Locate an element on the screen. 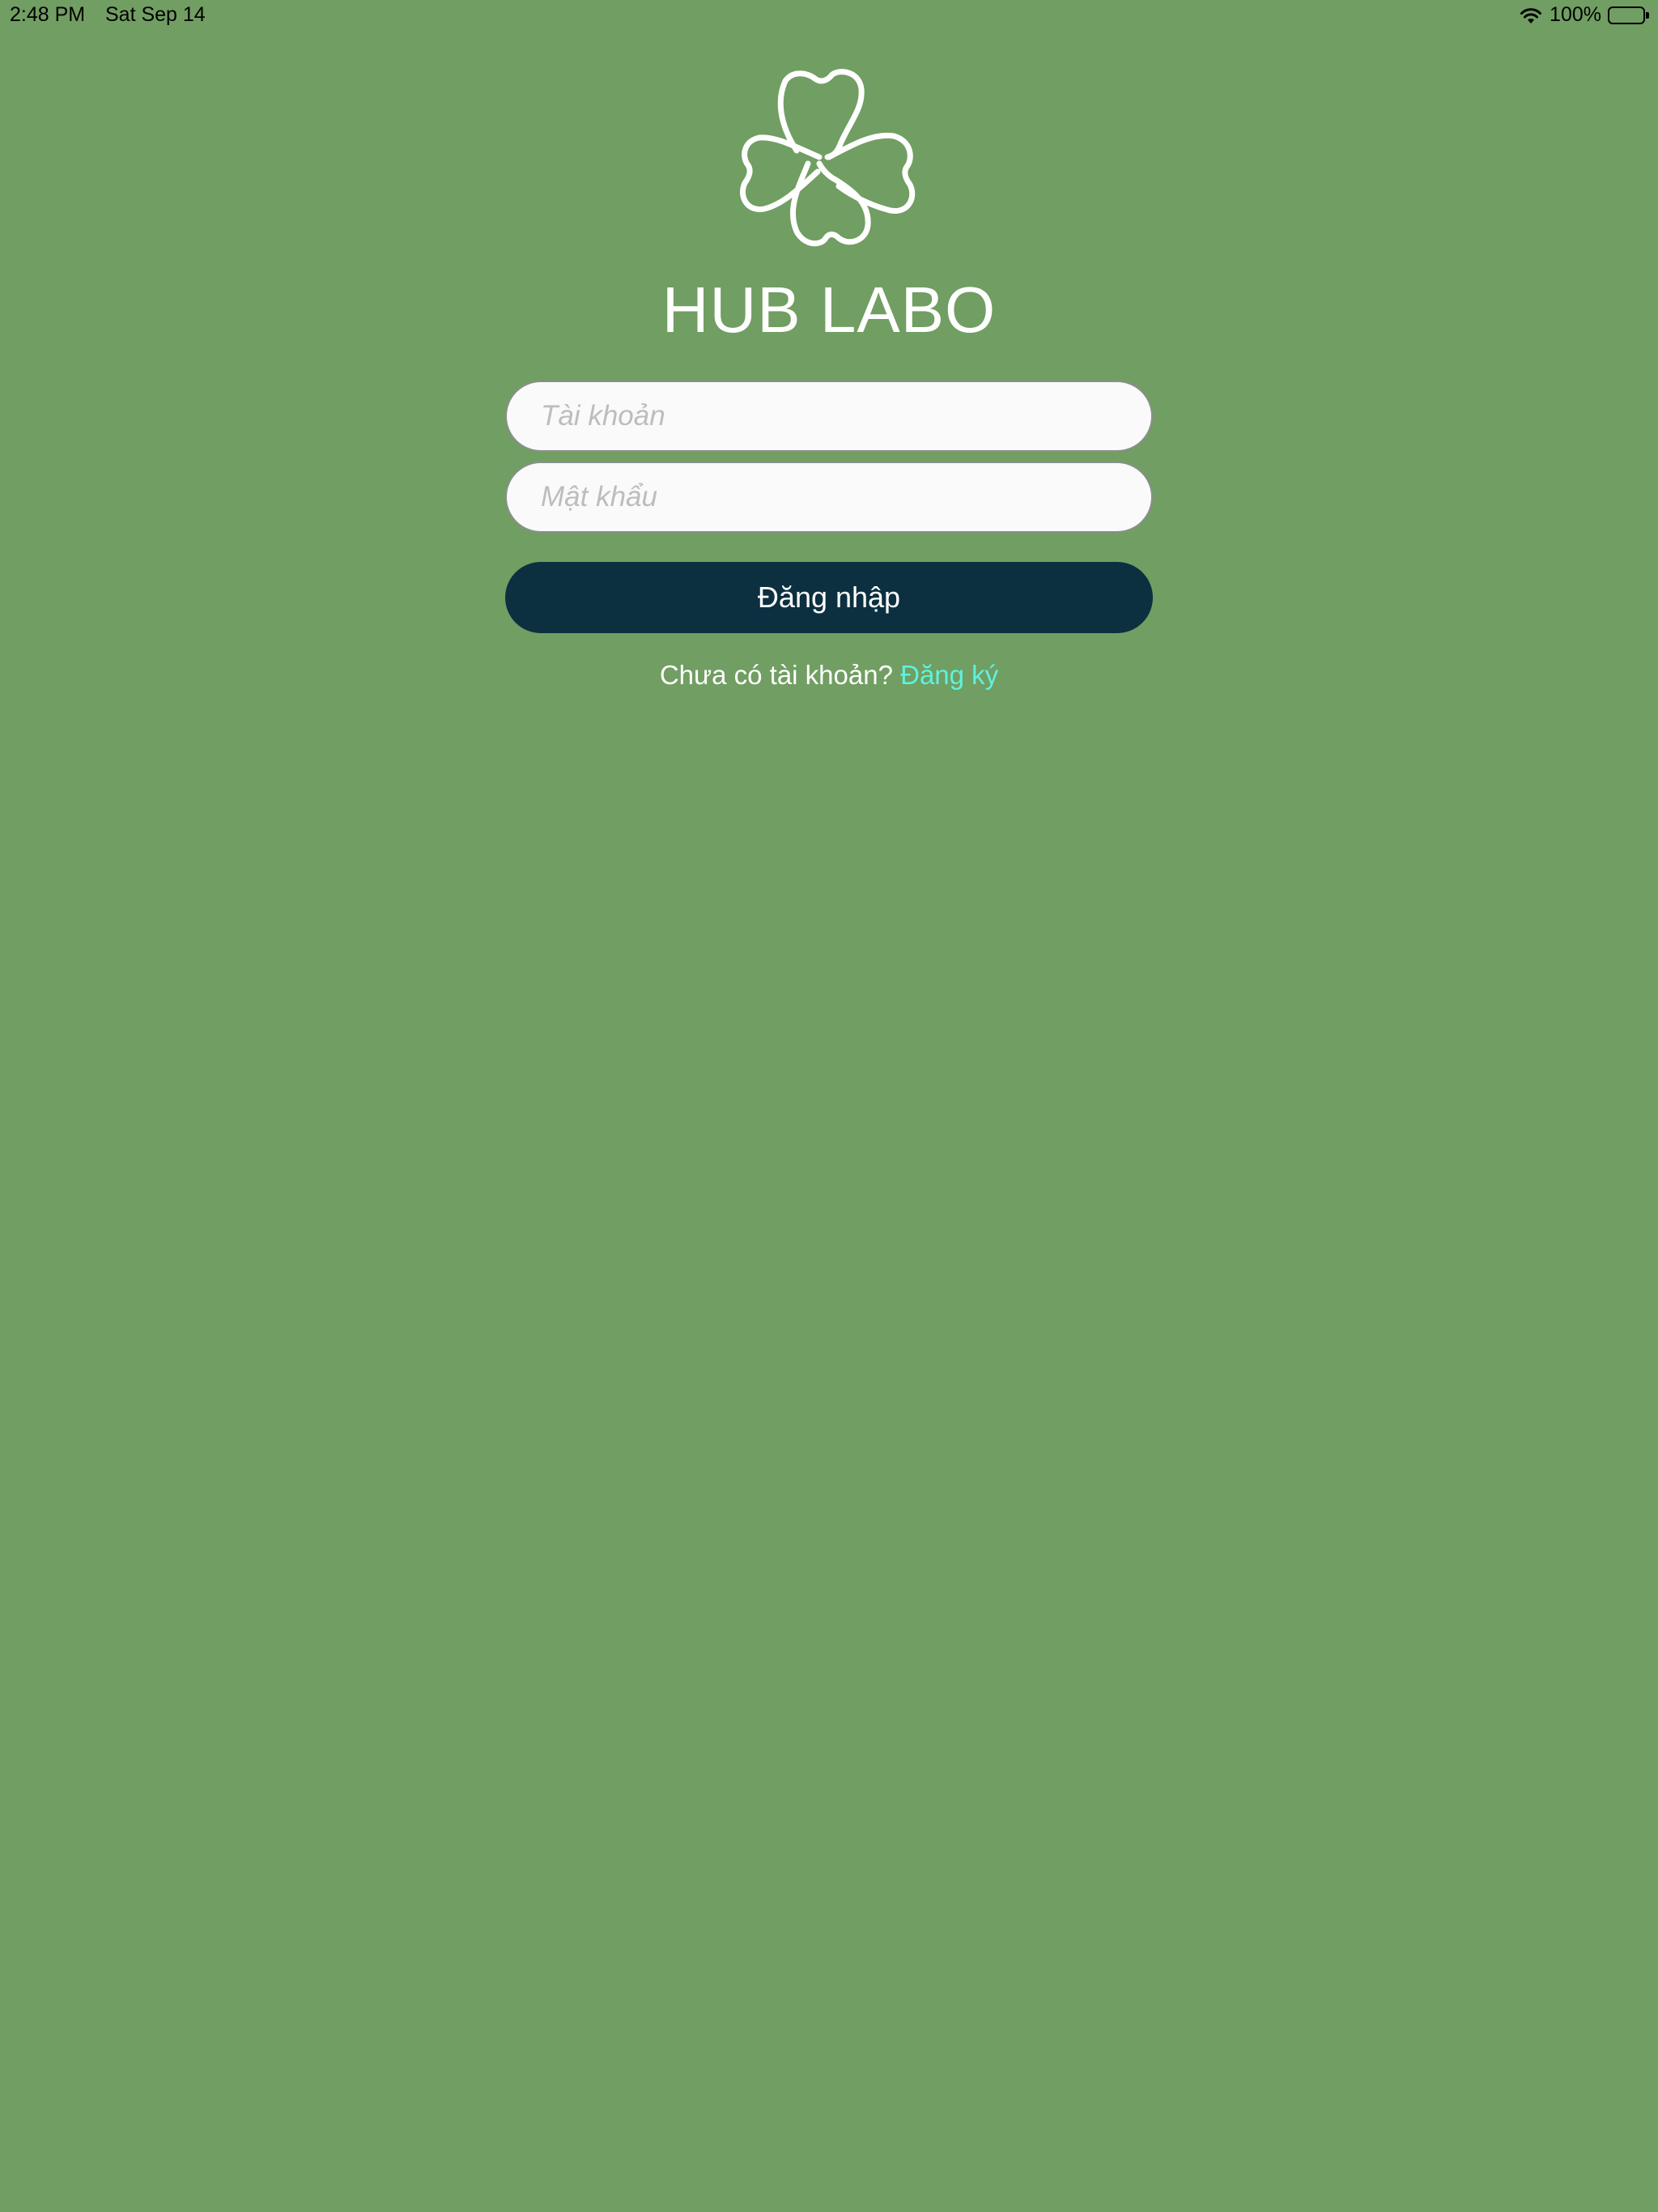 The height and width of the screenshot is (2212, 1658). status-time: 2:48 PM is located at coordinates (48, 14).